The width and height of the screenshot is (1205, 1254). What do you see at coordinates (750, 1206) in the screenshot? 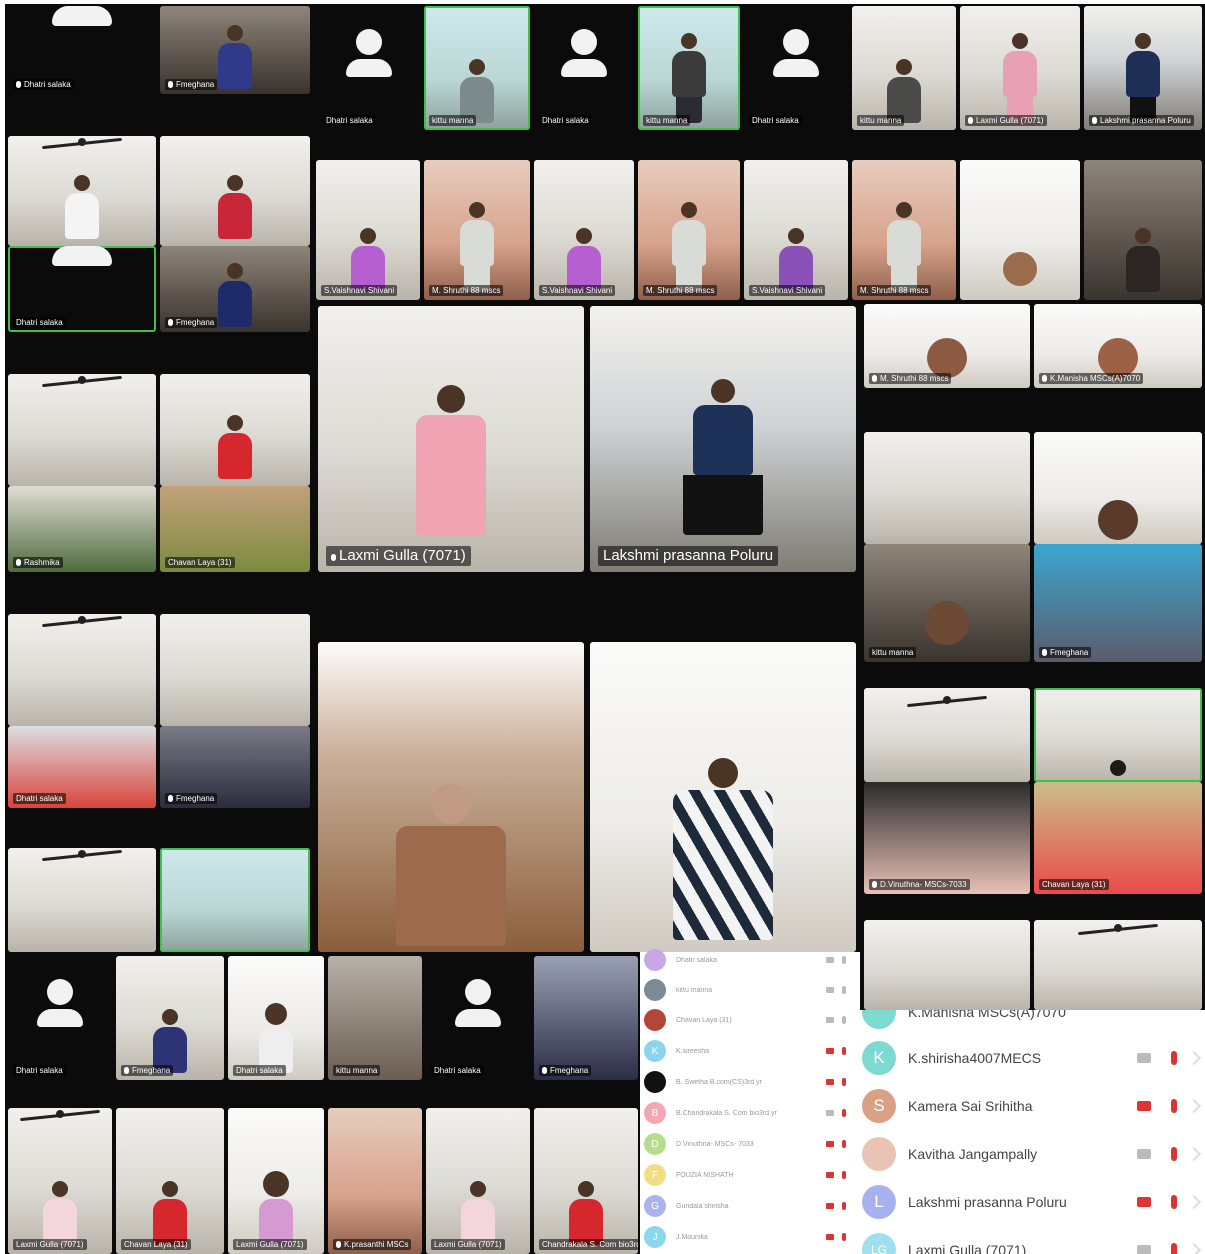
I see `participant-row: G Gundala shirisha` at bounding box center [750, 1206].